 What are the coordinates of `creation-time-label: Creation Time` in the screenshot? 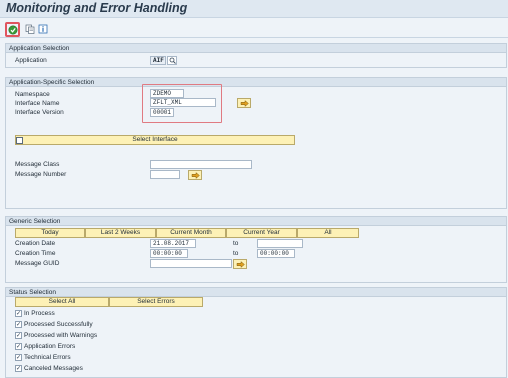 It's located at (35, 253).